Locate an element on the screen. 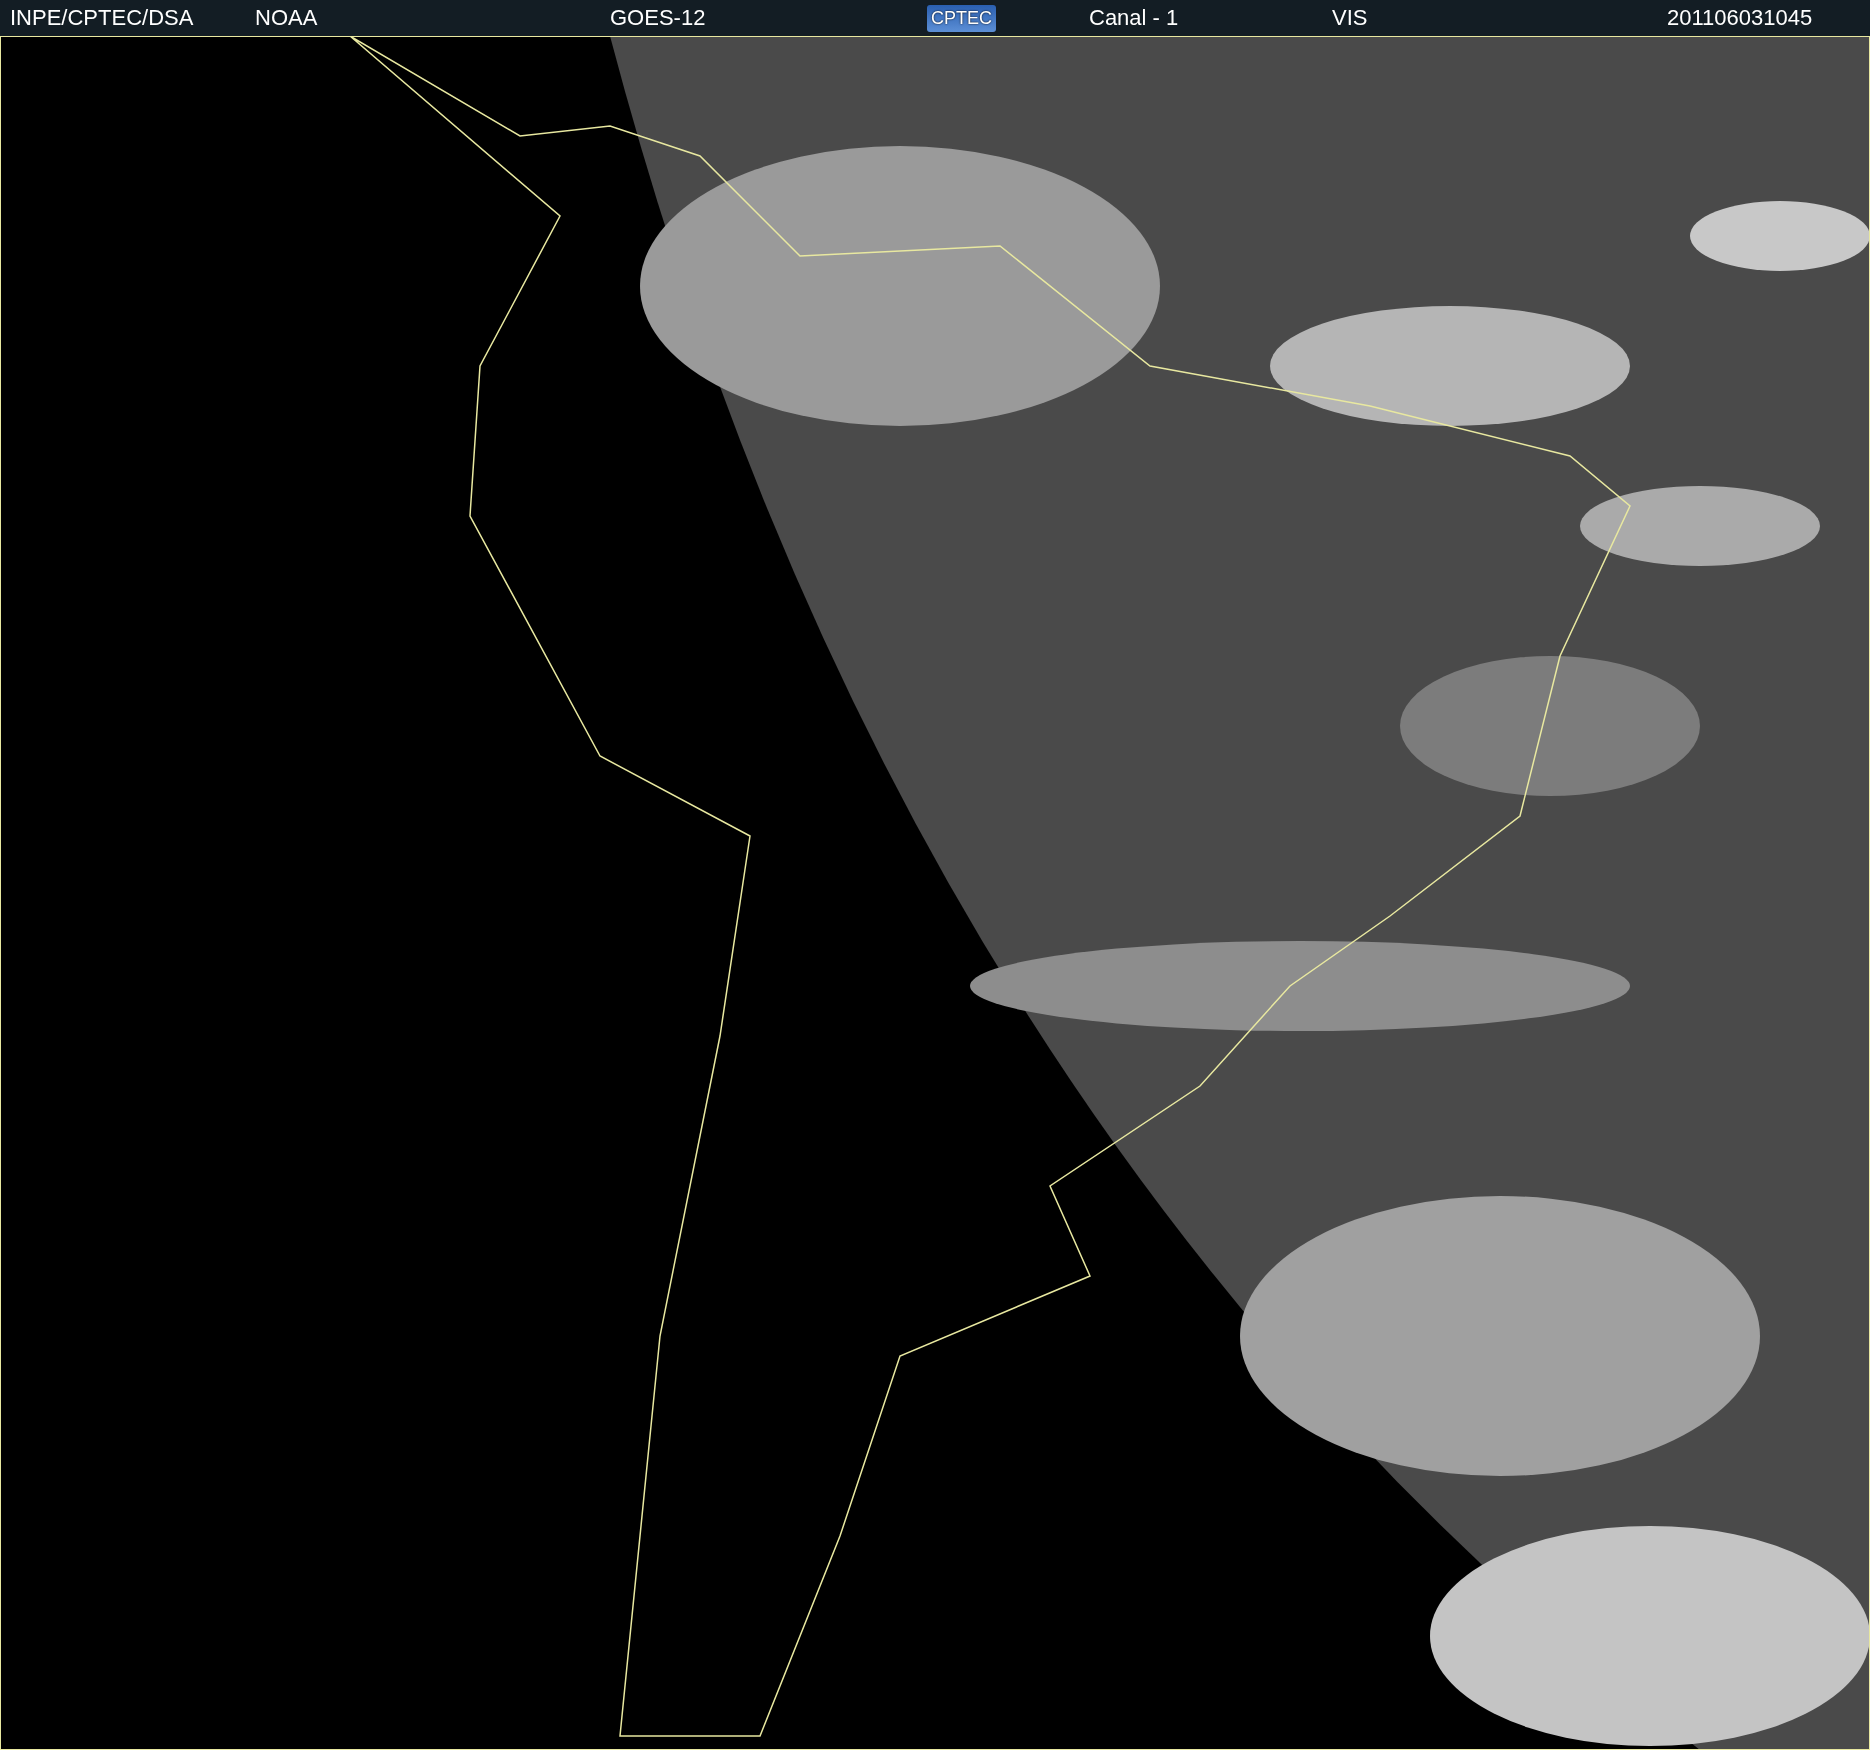 Image resolution: width=1870 pixels, height=1750 pixels. header-text: 201106031045 is located at coordinates (1740, 18).